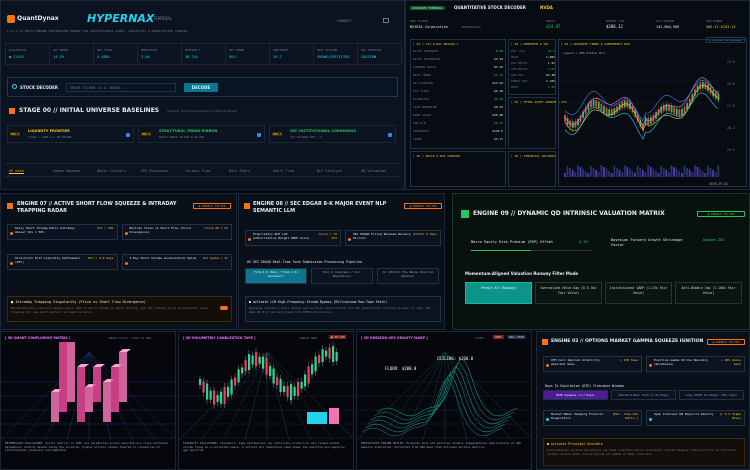  I want to click on tab-whale-clusters: Whale Clusters, so click(112, 171).